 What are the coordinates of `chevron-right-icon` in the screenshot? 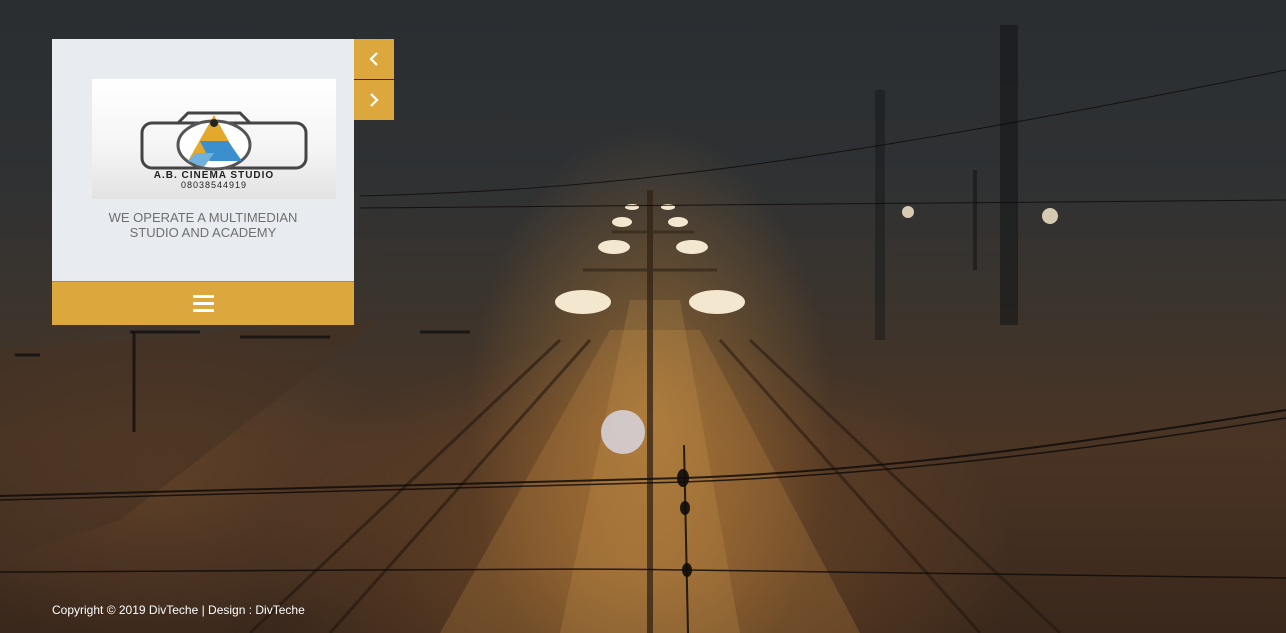 It's located at (374, 100).